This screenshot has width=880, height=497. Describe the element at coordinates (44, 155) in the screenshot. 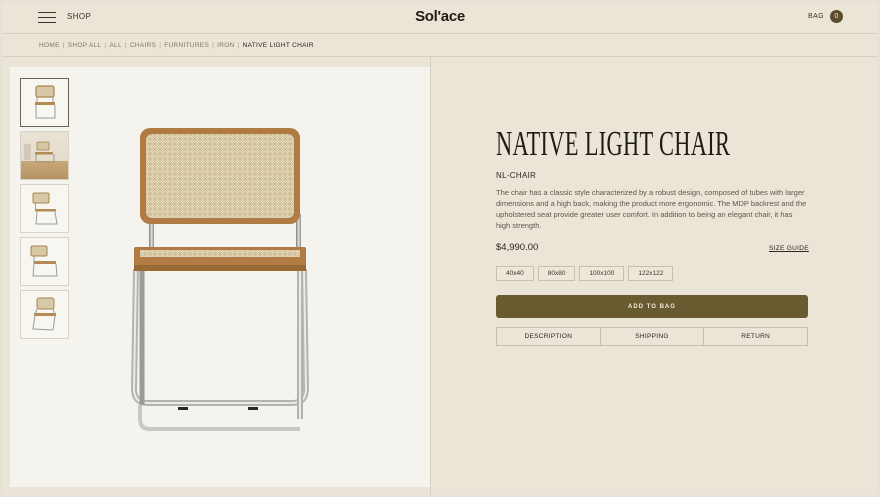

I see `thumbnail-room-scene` at that location.